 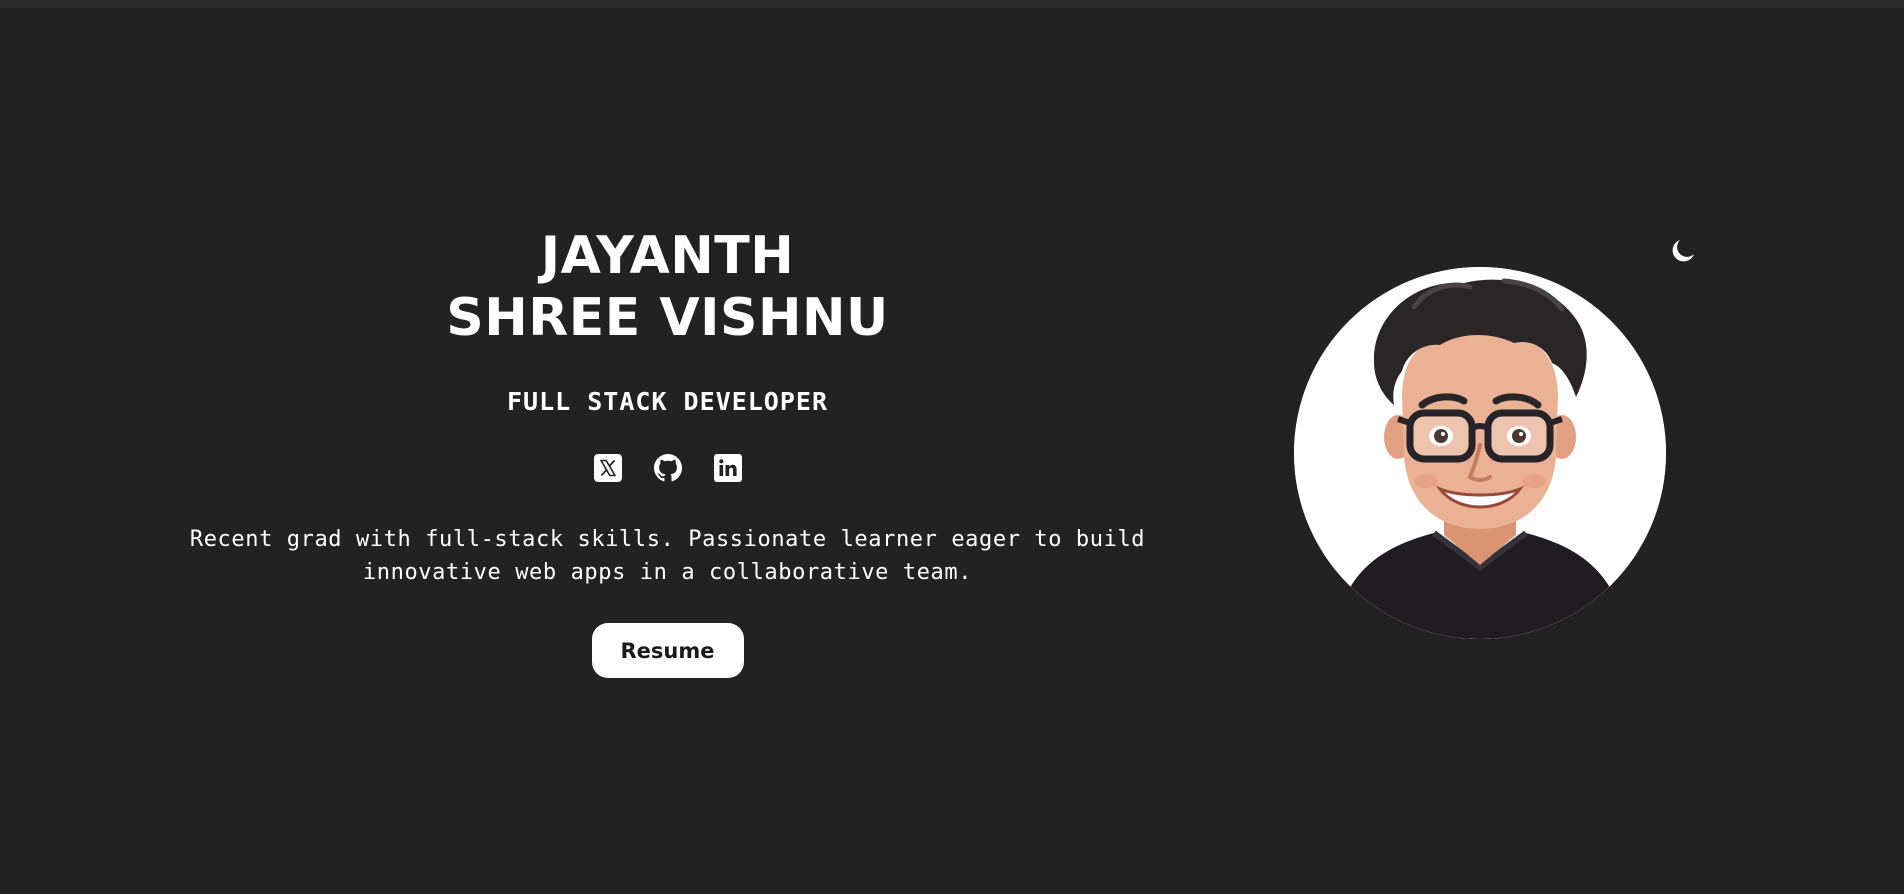 I want to click on hero-name: JAYANTH SHREE VISHNU, so click(x=667, y=287).